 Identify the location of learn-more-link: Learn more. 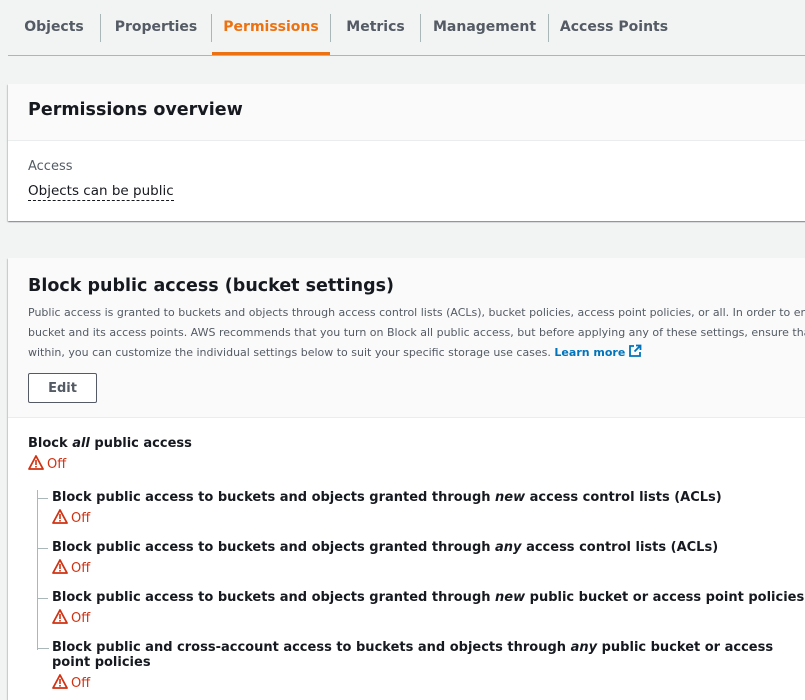
(598, 351).